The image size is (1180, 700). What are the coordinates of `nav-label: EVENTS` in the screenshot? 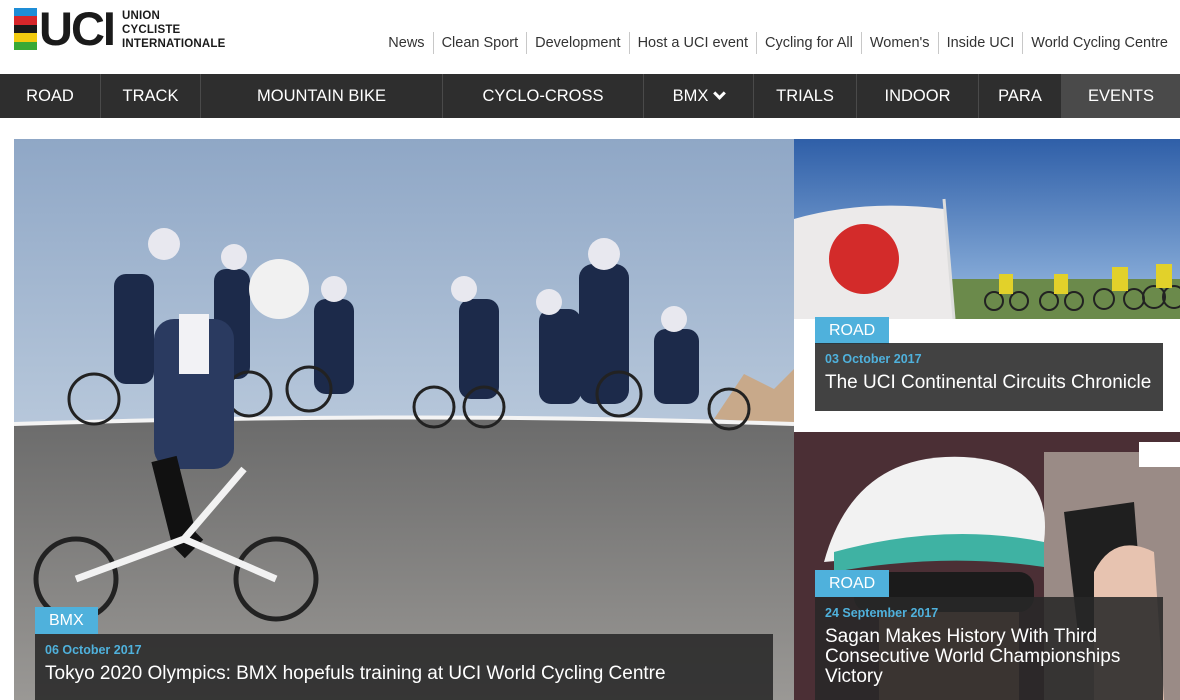 It's located at (1121, 95).